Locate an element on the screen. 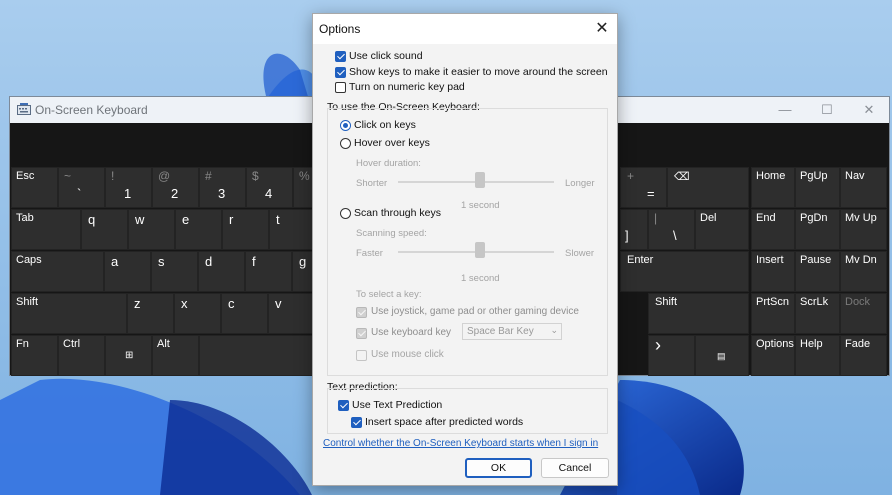  key-2: @2 is located at coordinates (175, 187).